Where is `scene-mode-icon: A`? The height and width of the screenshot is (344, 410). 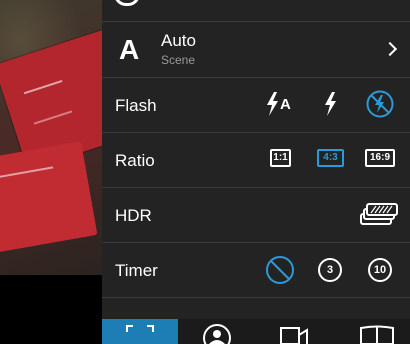
scene-mode-icon: A is located at coordinates (129, 49).